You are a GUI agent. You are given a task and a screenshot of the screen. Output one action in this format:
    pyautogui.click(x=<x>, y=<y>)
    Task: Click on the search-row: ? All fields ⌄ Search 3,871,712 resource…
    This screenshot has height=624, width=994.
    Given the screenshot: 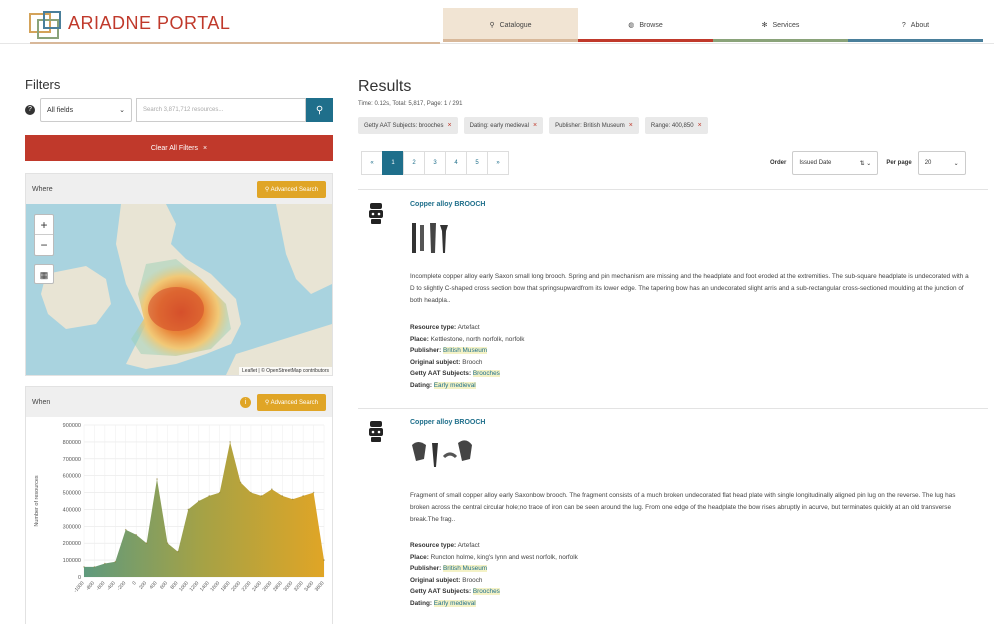 What is the action you would take?
    pyautogui.click(x=179, y=110)
    